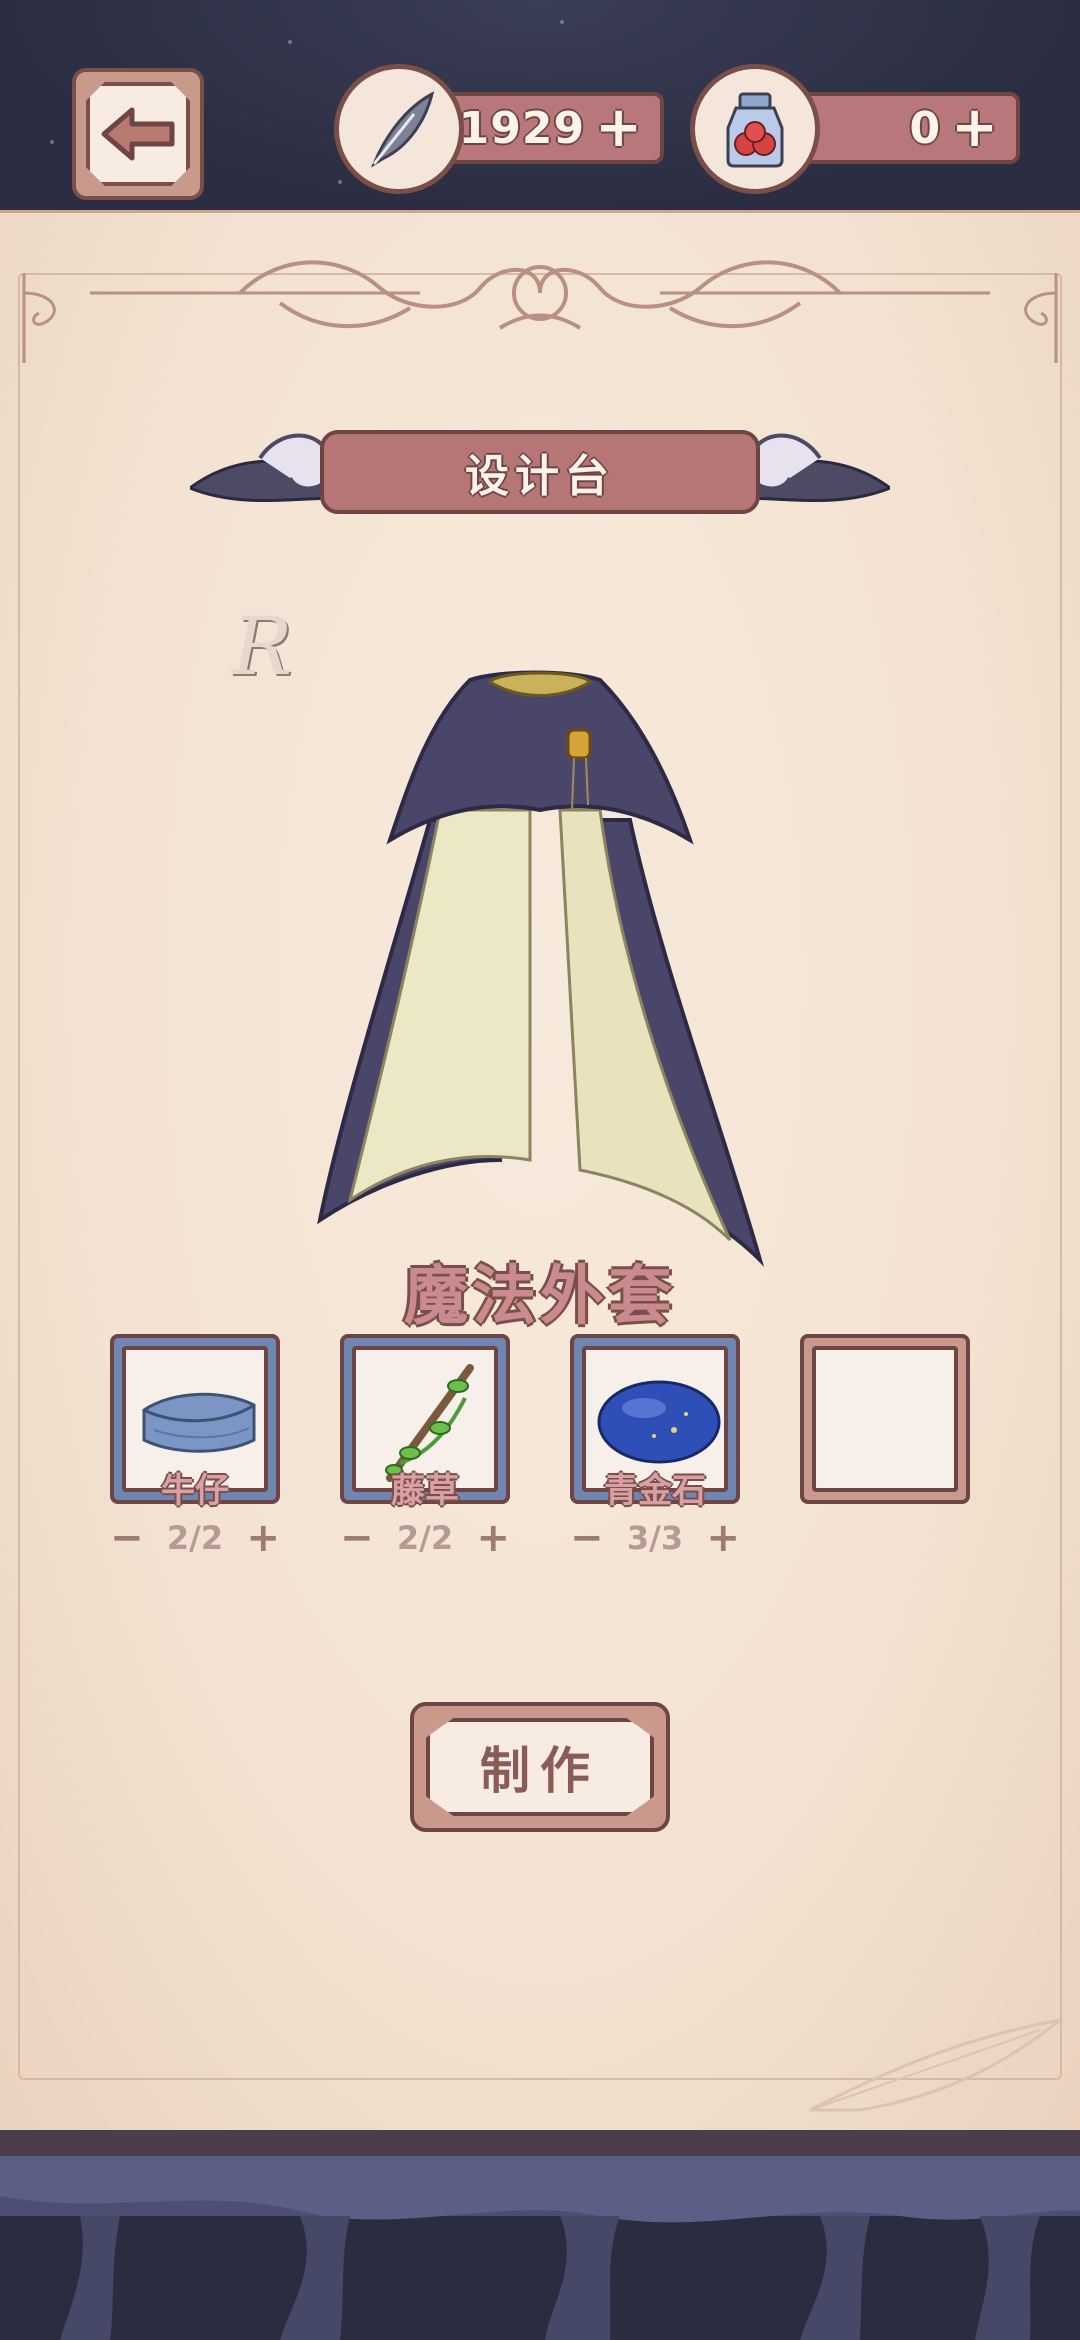 The width and height of the screenshot is (1080, 2340). I want to click on title-banner: 设计台, so click(540, 473).